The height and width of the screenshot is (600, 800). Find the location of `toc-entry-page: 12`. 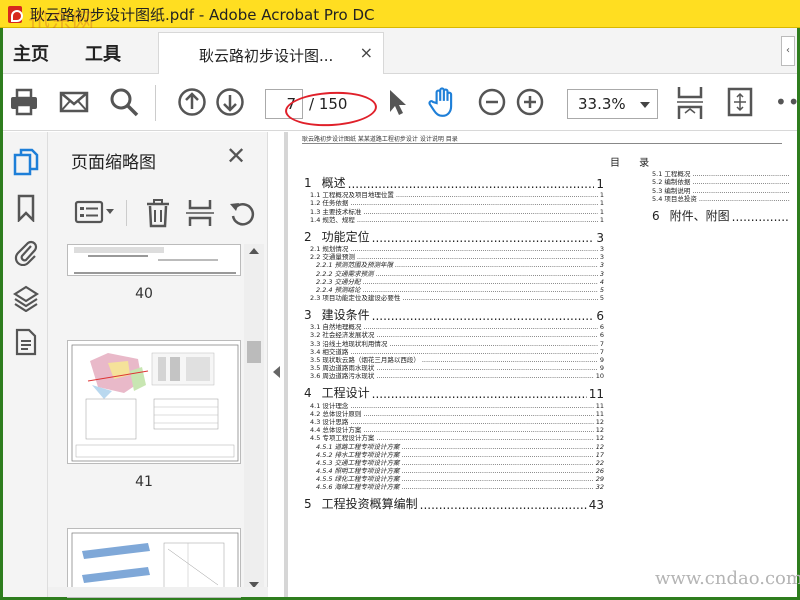

toc-entry-page: 12 is located at coordinates (599, 446).